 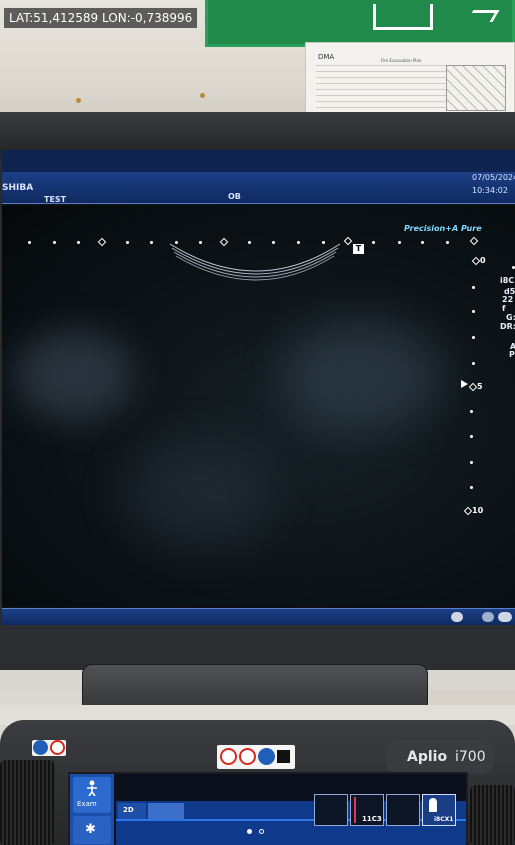 What do you see at coordinates (228, 756) in the screenshot?
I see `no-pacemaker-icon` at bounding box center [228, 756].